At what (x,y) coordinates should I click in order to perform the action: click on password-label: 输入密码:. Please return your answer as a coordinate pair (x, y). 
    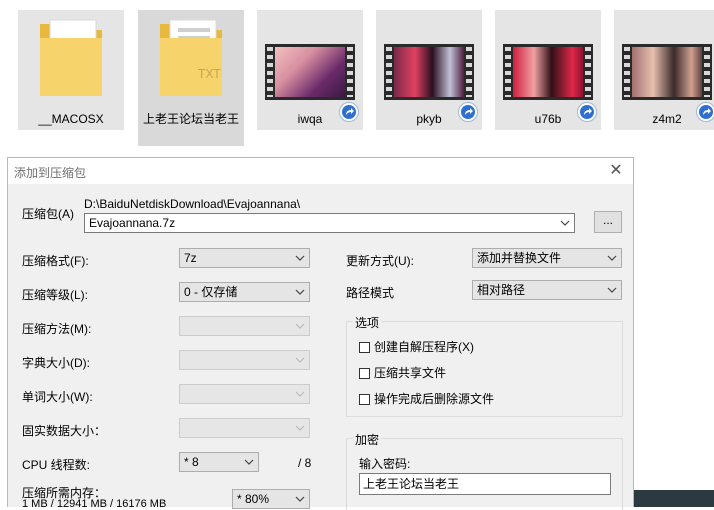
    Looking at the image, I should click on (385, 464).